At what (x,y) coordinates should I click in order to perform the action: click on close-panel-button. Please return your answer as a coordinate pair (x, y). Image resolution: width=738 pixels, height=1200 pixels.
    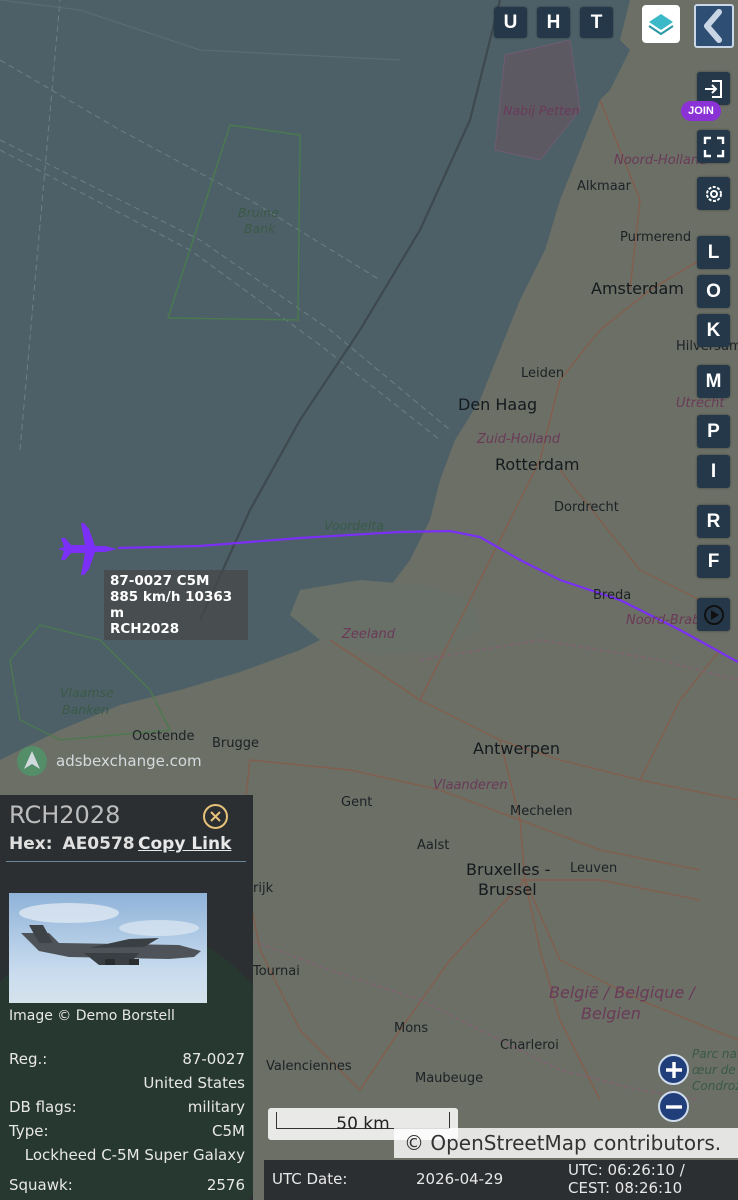
    Looking at the image, I should click on (215, 816).